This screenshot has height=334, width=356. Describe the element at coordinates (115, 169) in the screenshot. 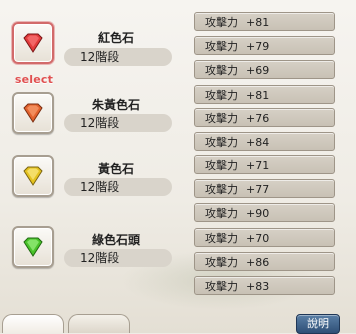

I see `gem-name: 黃色石` at that location.